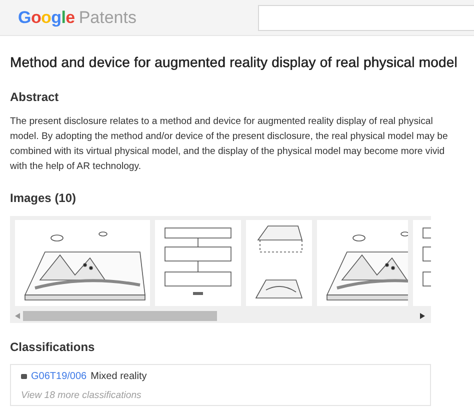 Image resolution: width=474 pixels, height=415 pixels. I want to click on section-heading: Images (10), so click(44, 198).